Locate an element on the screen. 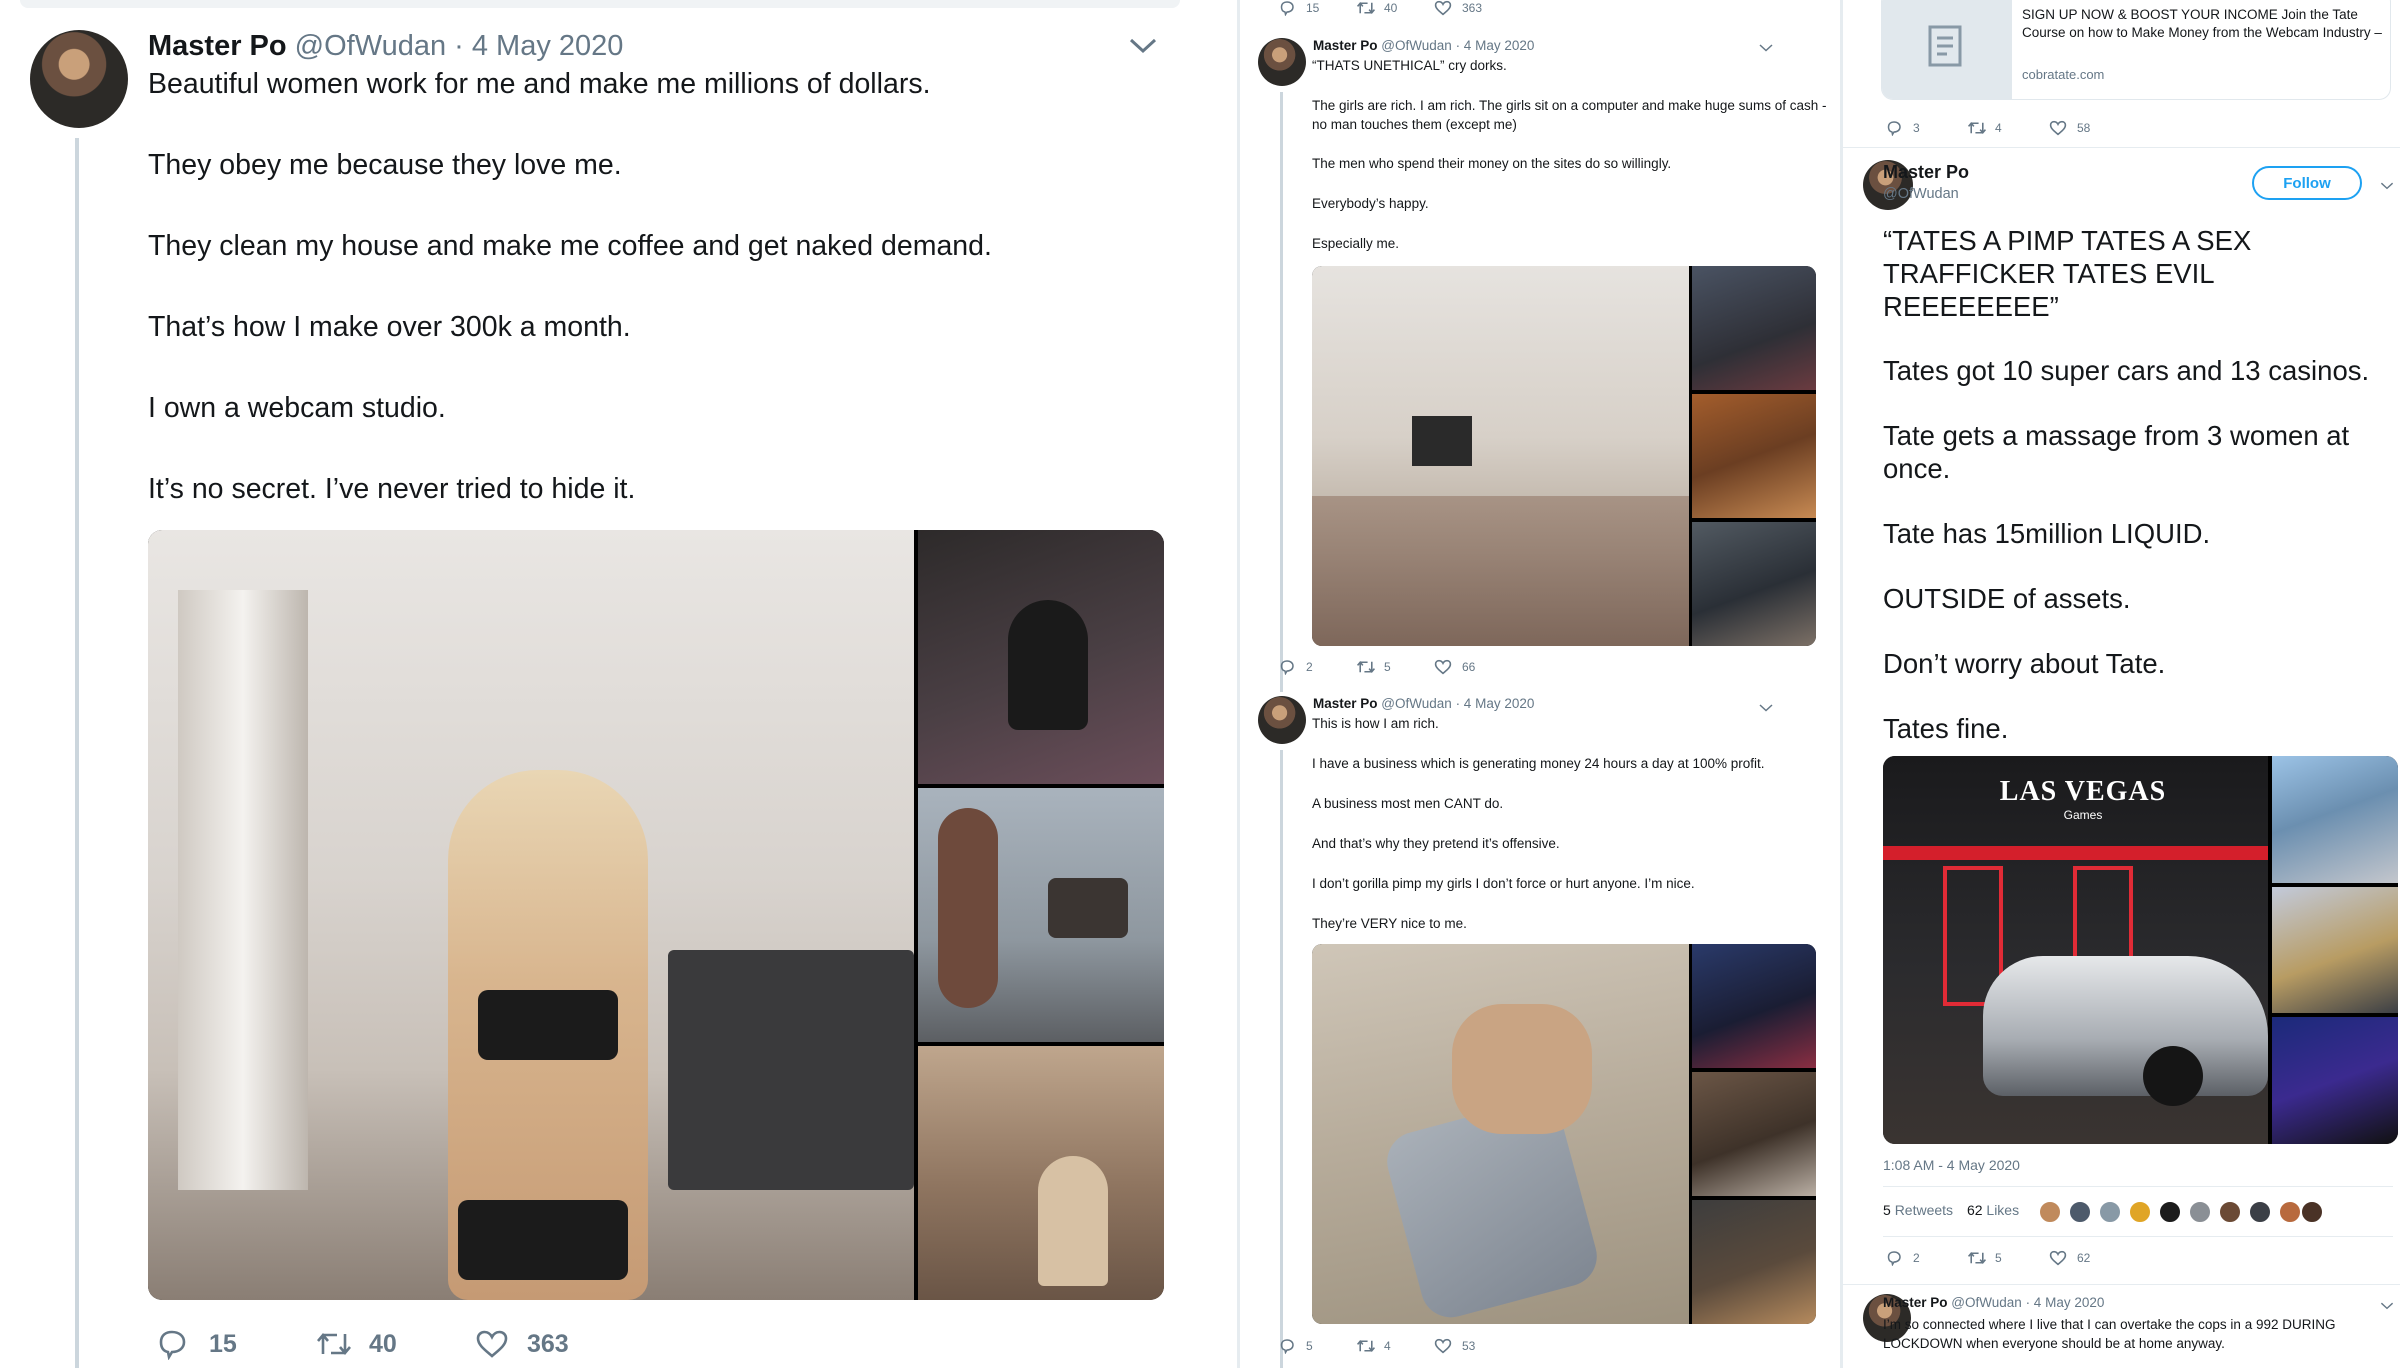  tweet-actions: 2 5 62 is located at coordinates (2008, 1258).